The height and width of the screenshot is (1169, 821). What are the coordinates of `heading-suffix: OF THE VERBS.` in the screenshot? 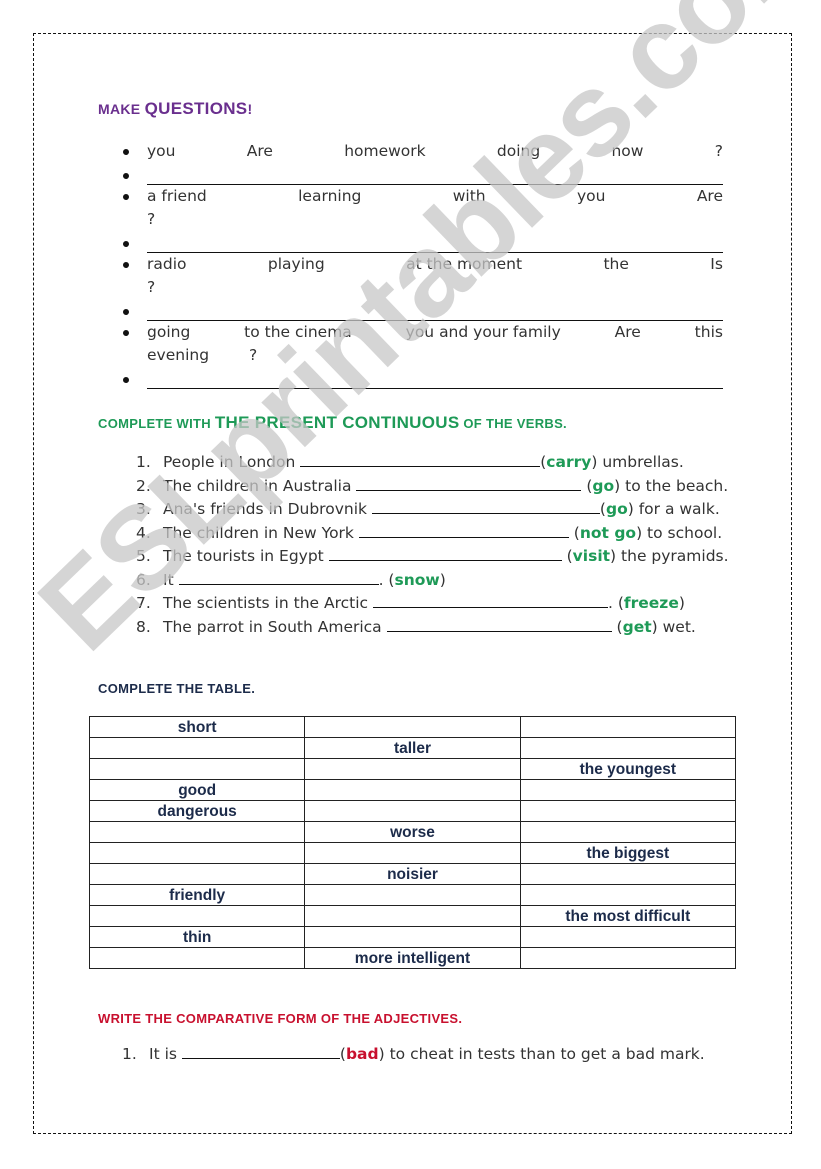 It's located at (513, 423).